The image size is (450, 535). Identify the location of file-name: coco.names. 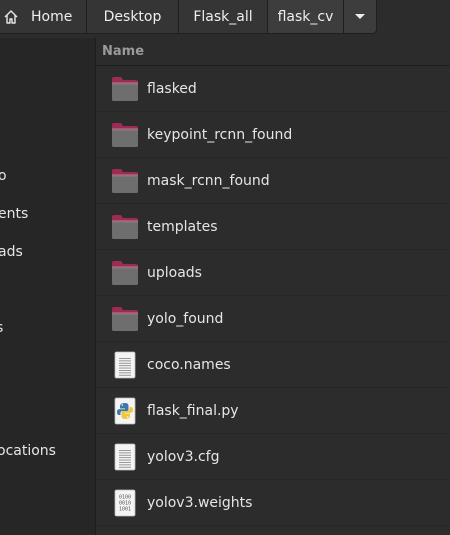
(189, 364).